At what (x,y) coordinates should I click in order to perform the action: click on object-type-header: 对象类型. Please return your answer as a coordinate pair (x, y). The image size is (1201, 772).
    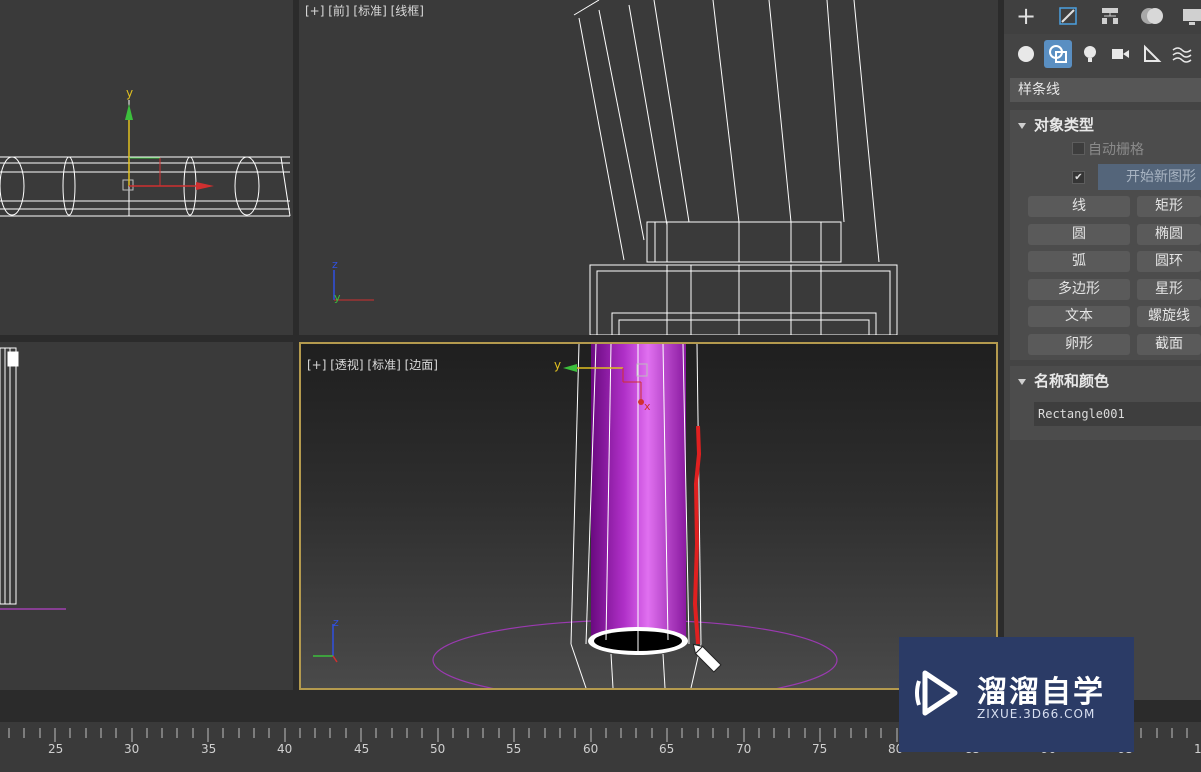
    Looking at the image, I should click on (1056, 124).